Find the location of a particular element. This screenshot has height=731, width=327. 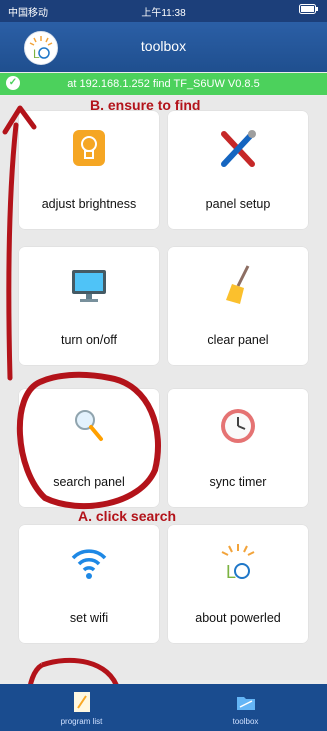

tile-panel-setup: panel setup is located at coordinates (238, 170).